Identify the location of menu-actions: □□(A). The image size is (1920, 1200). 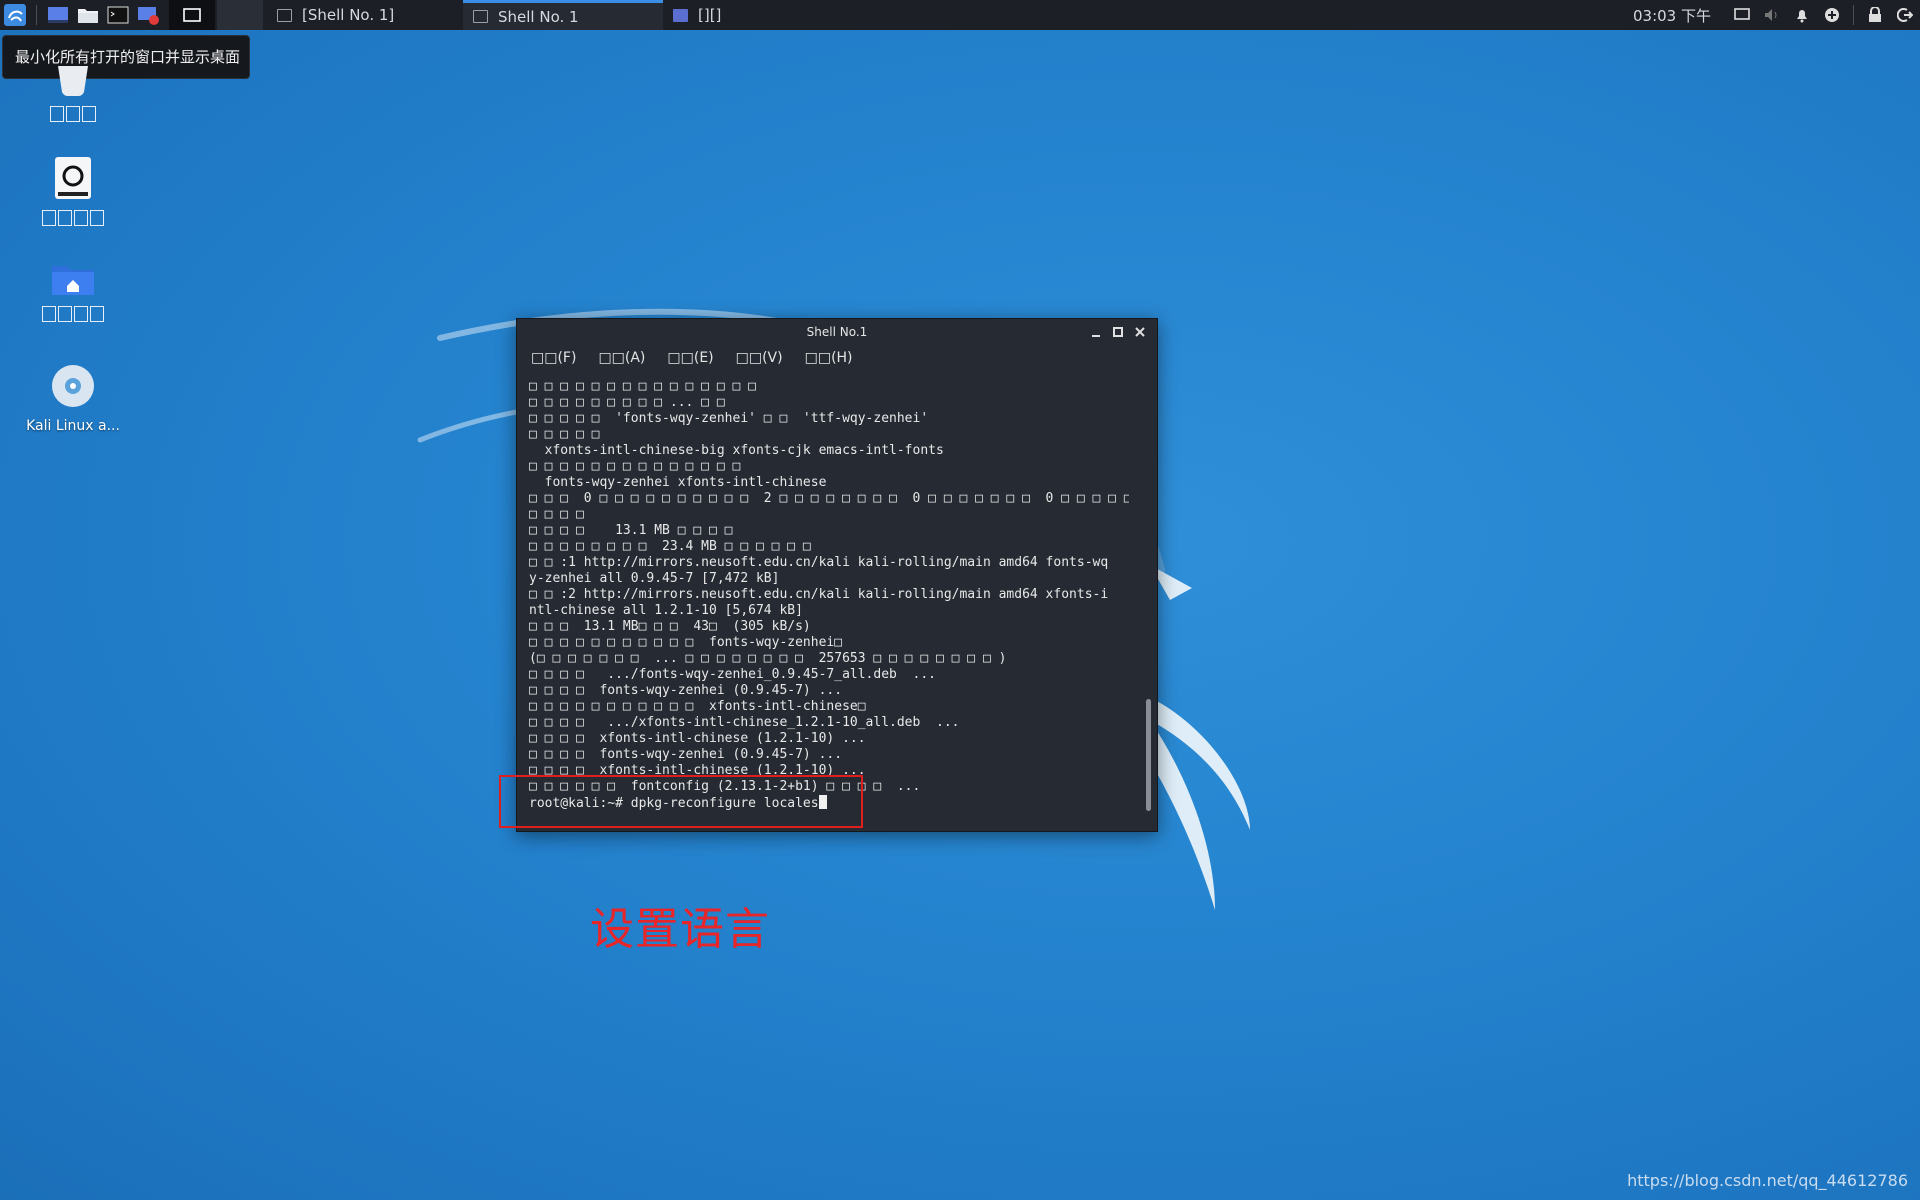
(621, 358).